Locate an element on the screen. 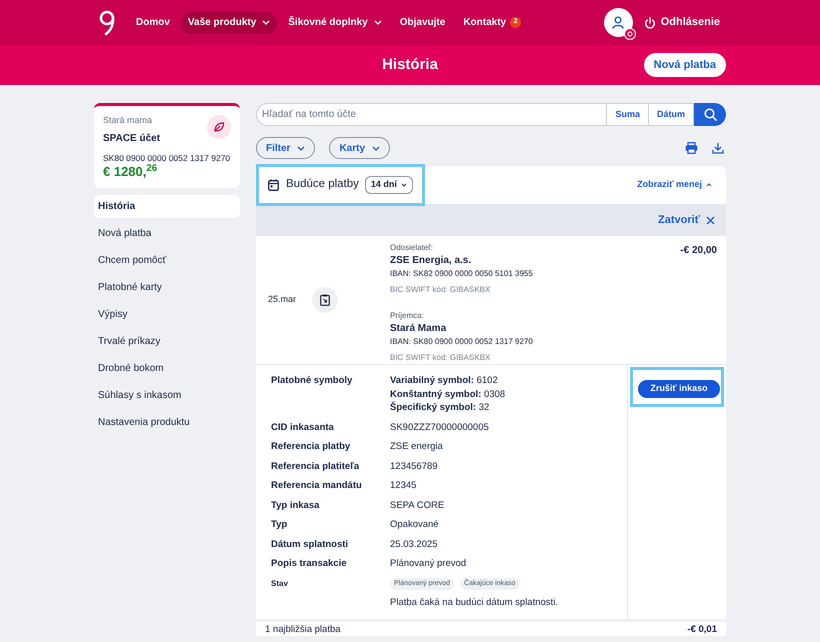 Image resolution: width=820 pixels, height=642 pixels. sidebar-item: Výpisy is located at coordinates (167, 314).